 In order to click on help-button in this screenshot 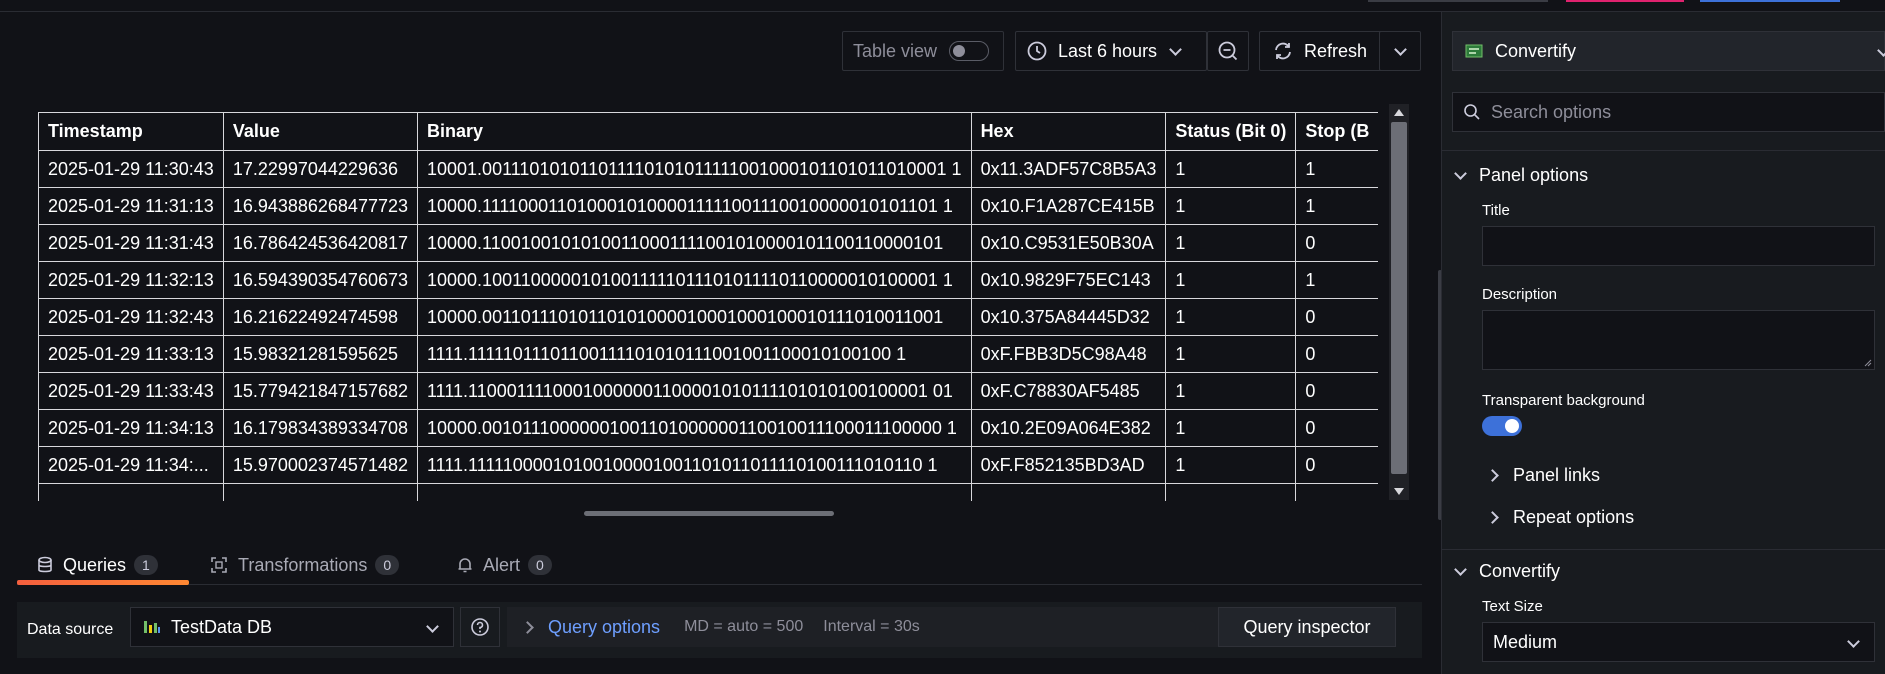, I will do `click(480, 627)`.